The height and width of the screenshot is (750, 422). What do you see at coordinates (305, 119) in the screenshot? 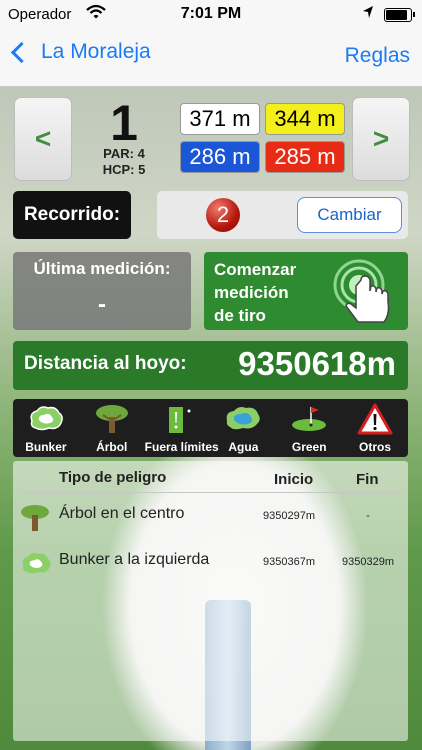
I see `yellow-tee-distance: 344 m` at bounding box center [305, 119].